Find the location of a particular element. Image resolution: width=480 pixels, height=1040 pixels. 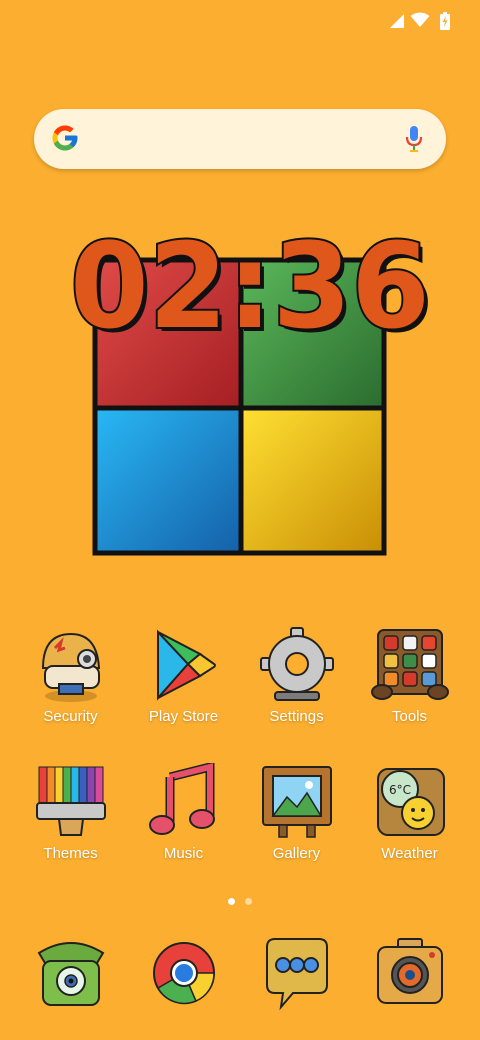

app-gallery: Gallery is located at coordinates (296, 812).